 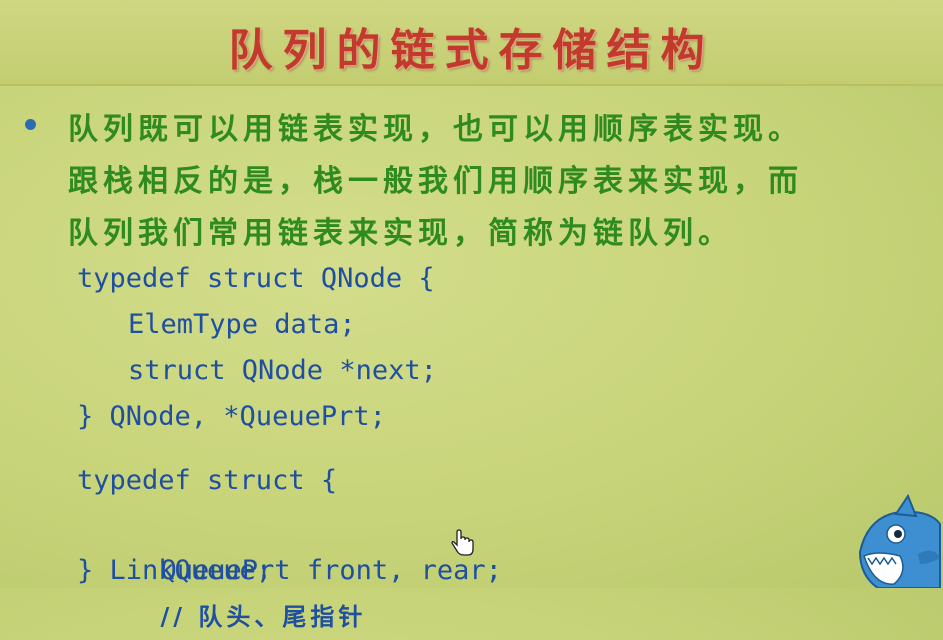 I want to click on code-line-6: QueuePrt front, rear; // 队头、尾指针, so click(x=315, y=566).